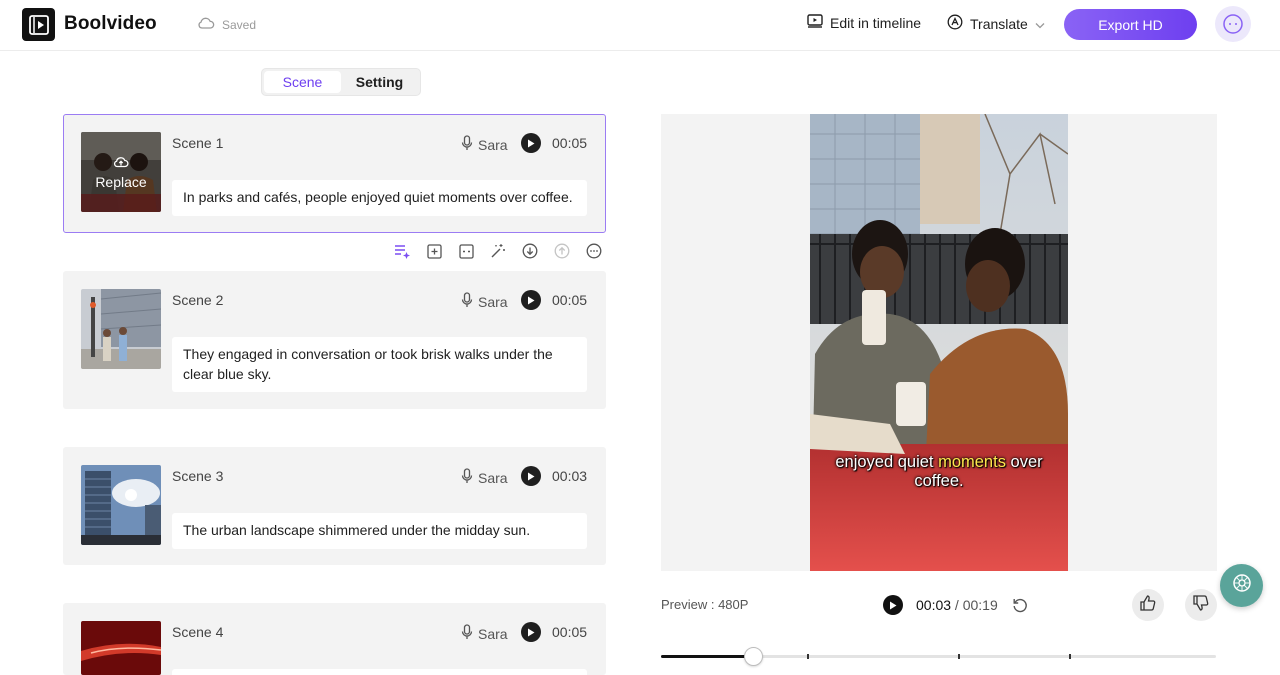  What do you see at coordinates (110, 23) in the screenshot?
I see `app-name: Boolvideo` at bounding box center [110, 23].